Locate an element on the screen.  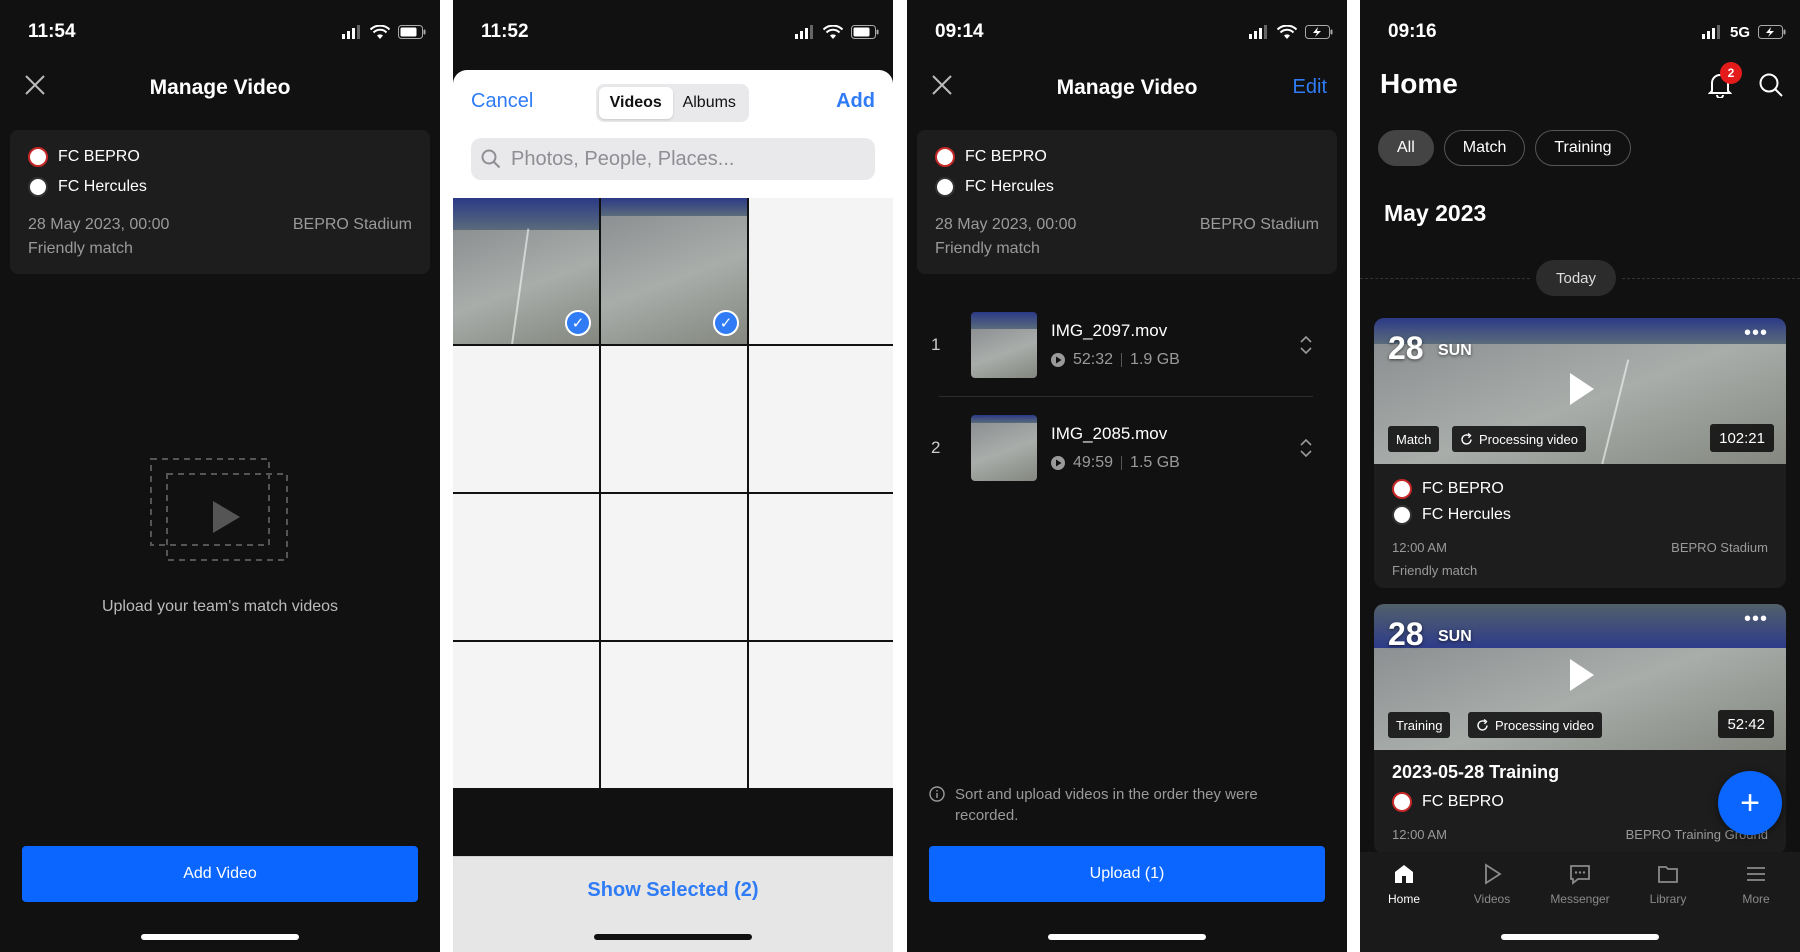
match-datetime: 28 May 2023, 00:00 is located at coordinates (1006, 224).